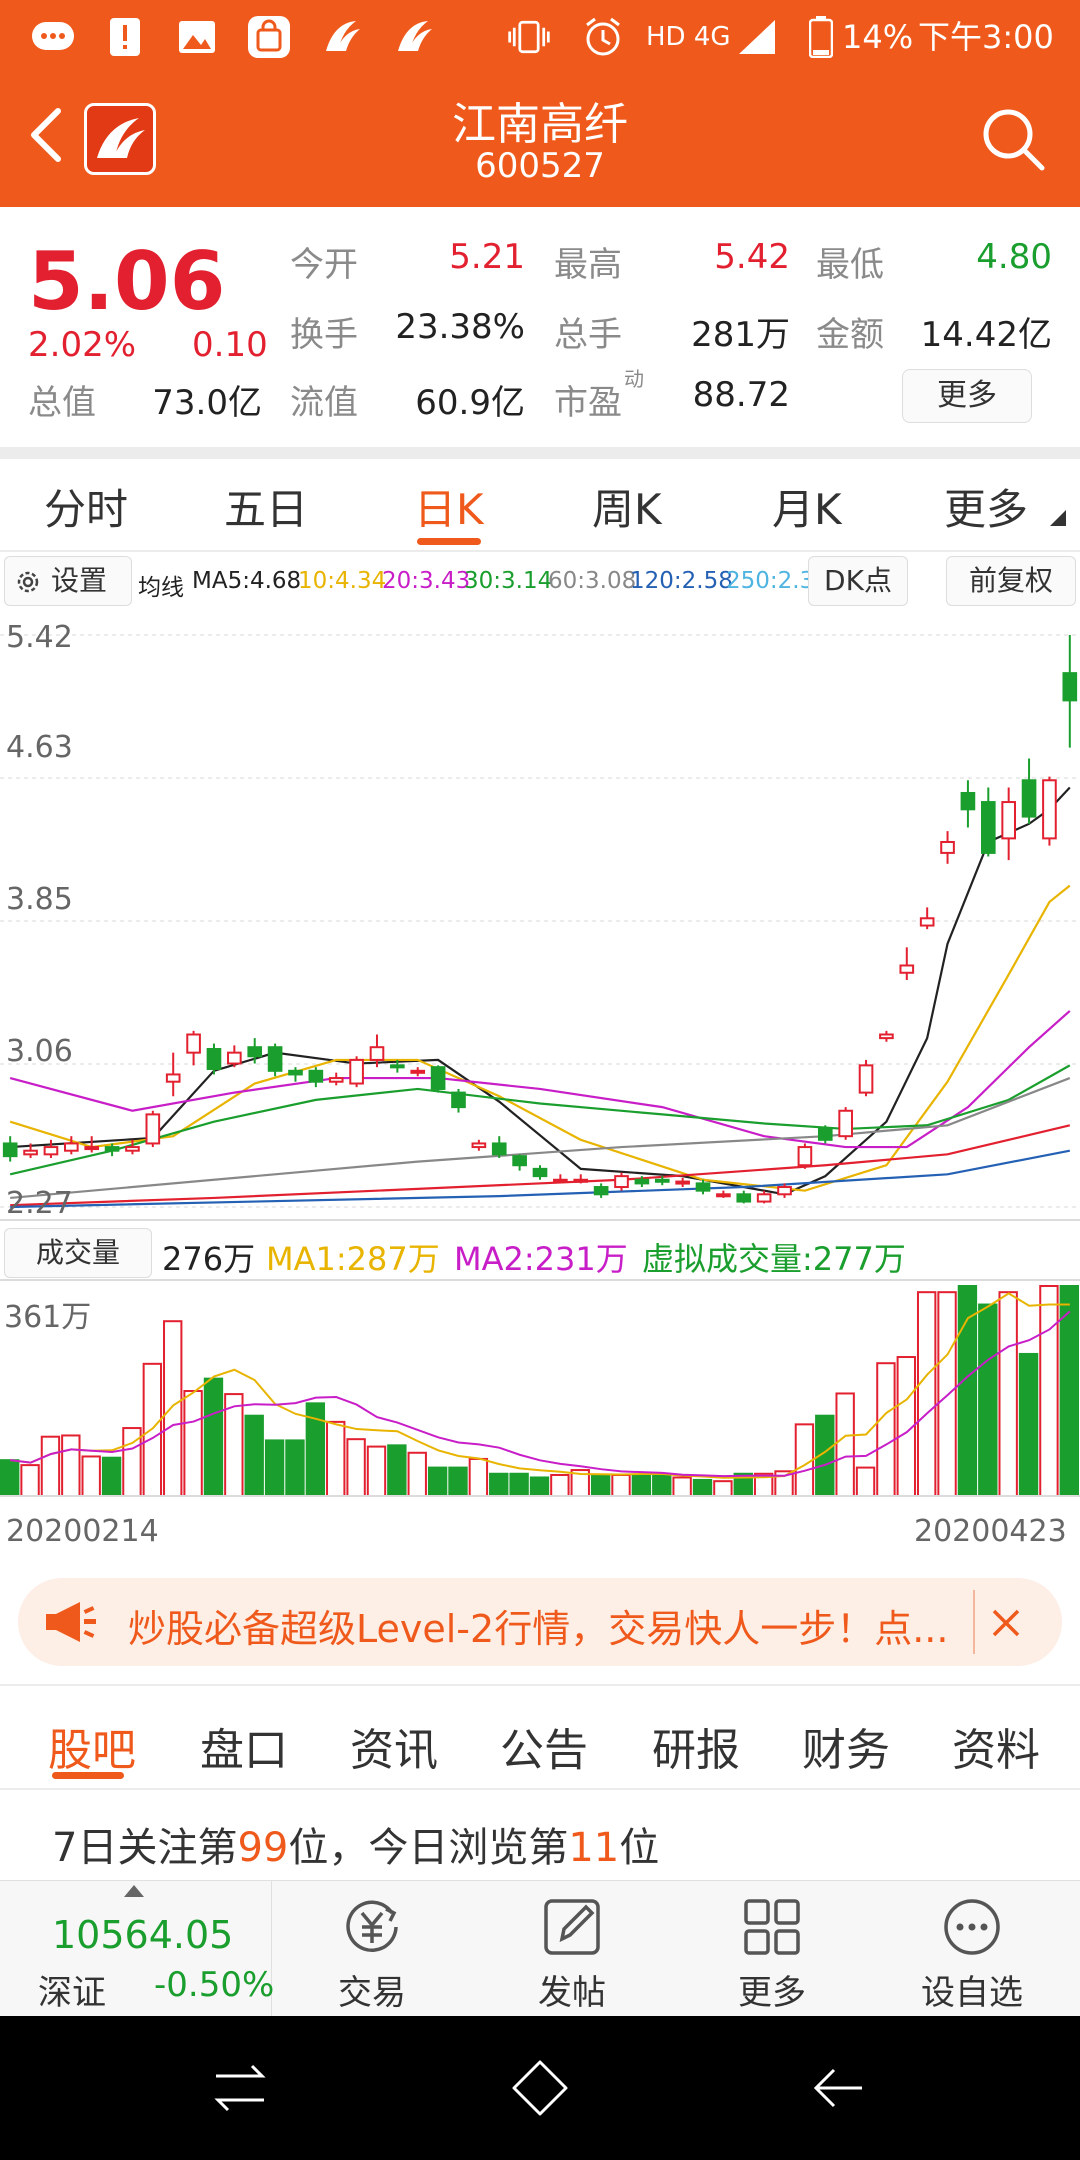 The height and width of the screenshot is (2160, 1080). I want to click on field-value: 60.9亿, so click(470, 403).